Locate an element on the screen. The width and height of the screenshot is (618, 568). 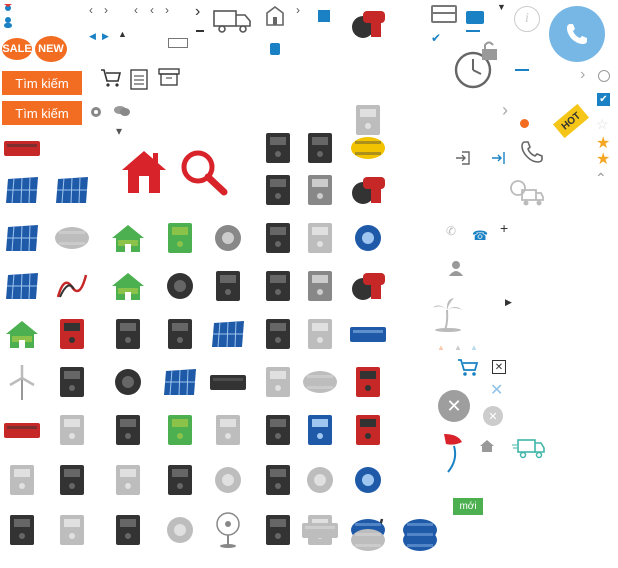
vfd-drive-thumbnail is located at coordinates (278, 238).